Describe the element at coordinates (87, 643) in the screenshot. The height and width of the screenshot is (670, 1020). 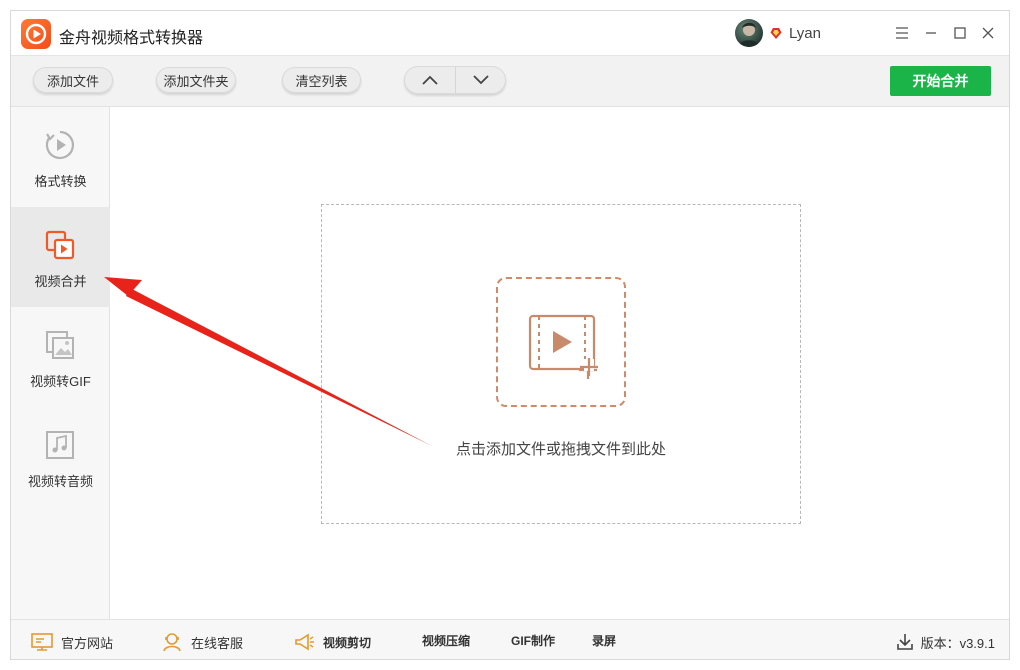
I see `official-site-label: 官方网站` at that location.